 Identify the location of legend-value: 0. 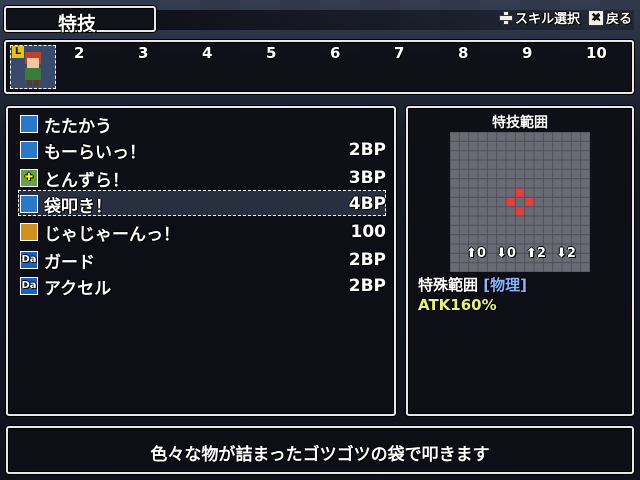
(511, 253).